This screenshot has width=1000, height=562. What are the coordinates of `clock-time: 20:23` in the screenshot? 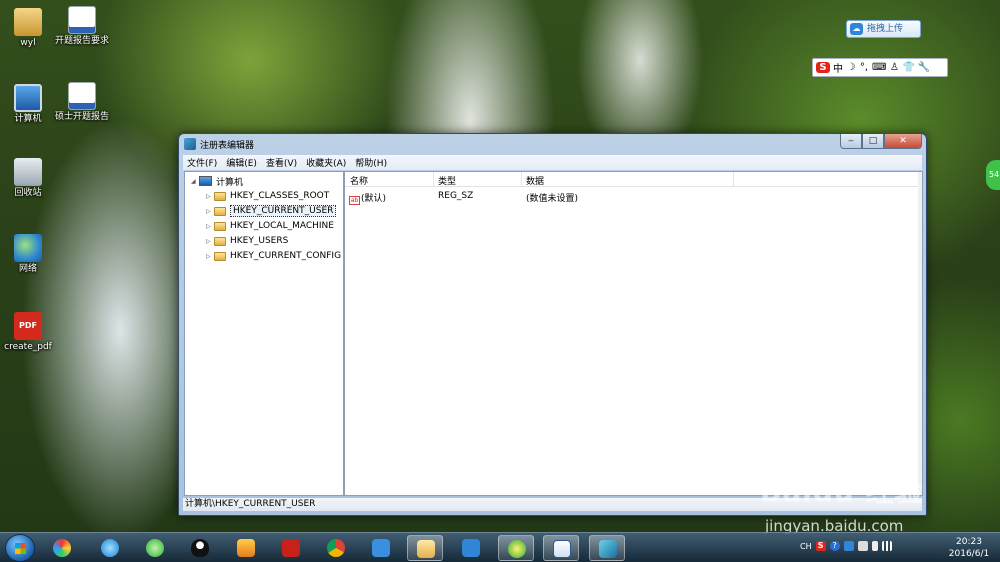 It's located at (969, 542).